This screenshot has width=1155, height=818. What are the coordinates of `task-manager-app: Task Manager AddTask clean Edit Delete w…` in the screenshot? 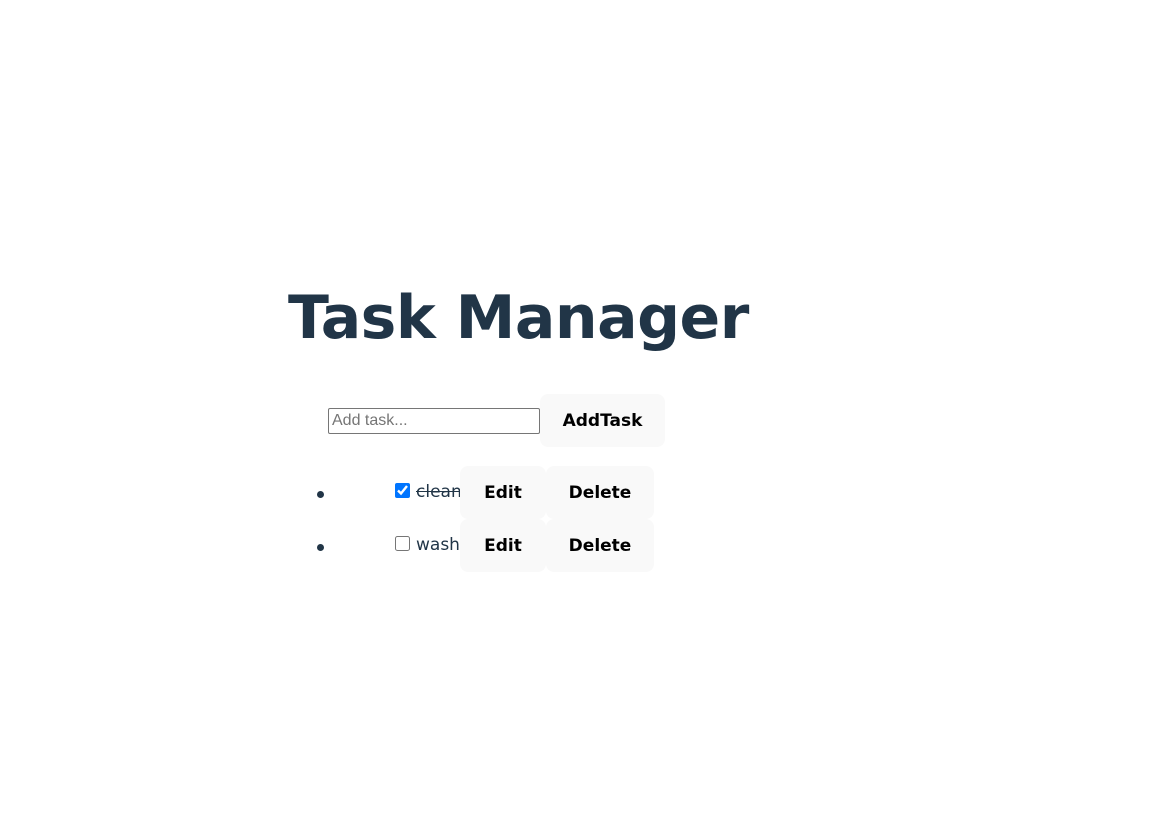 It's located at (518, 424).